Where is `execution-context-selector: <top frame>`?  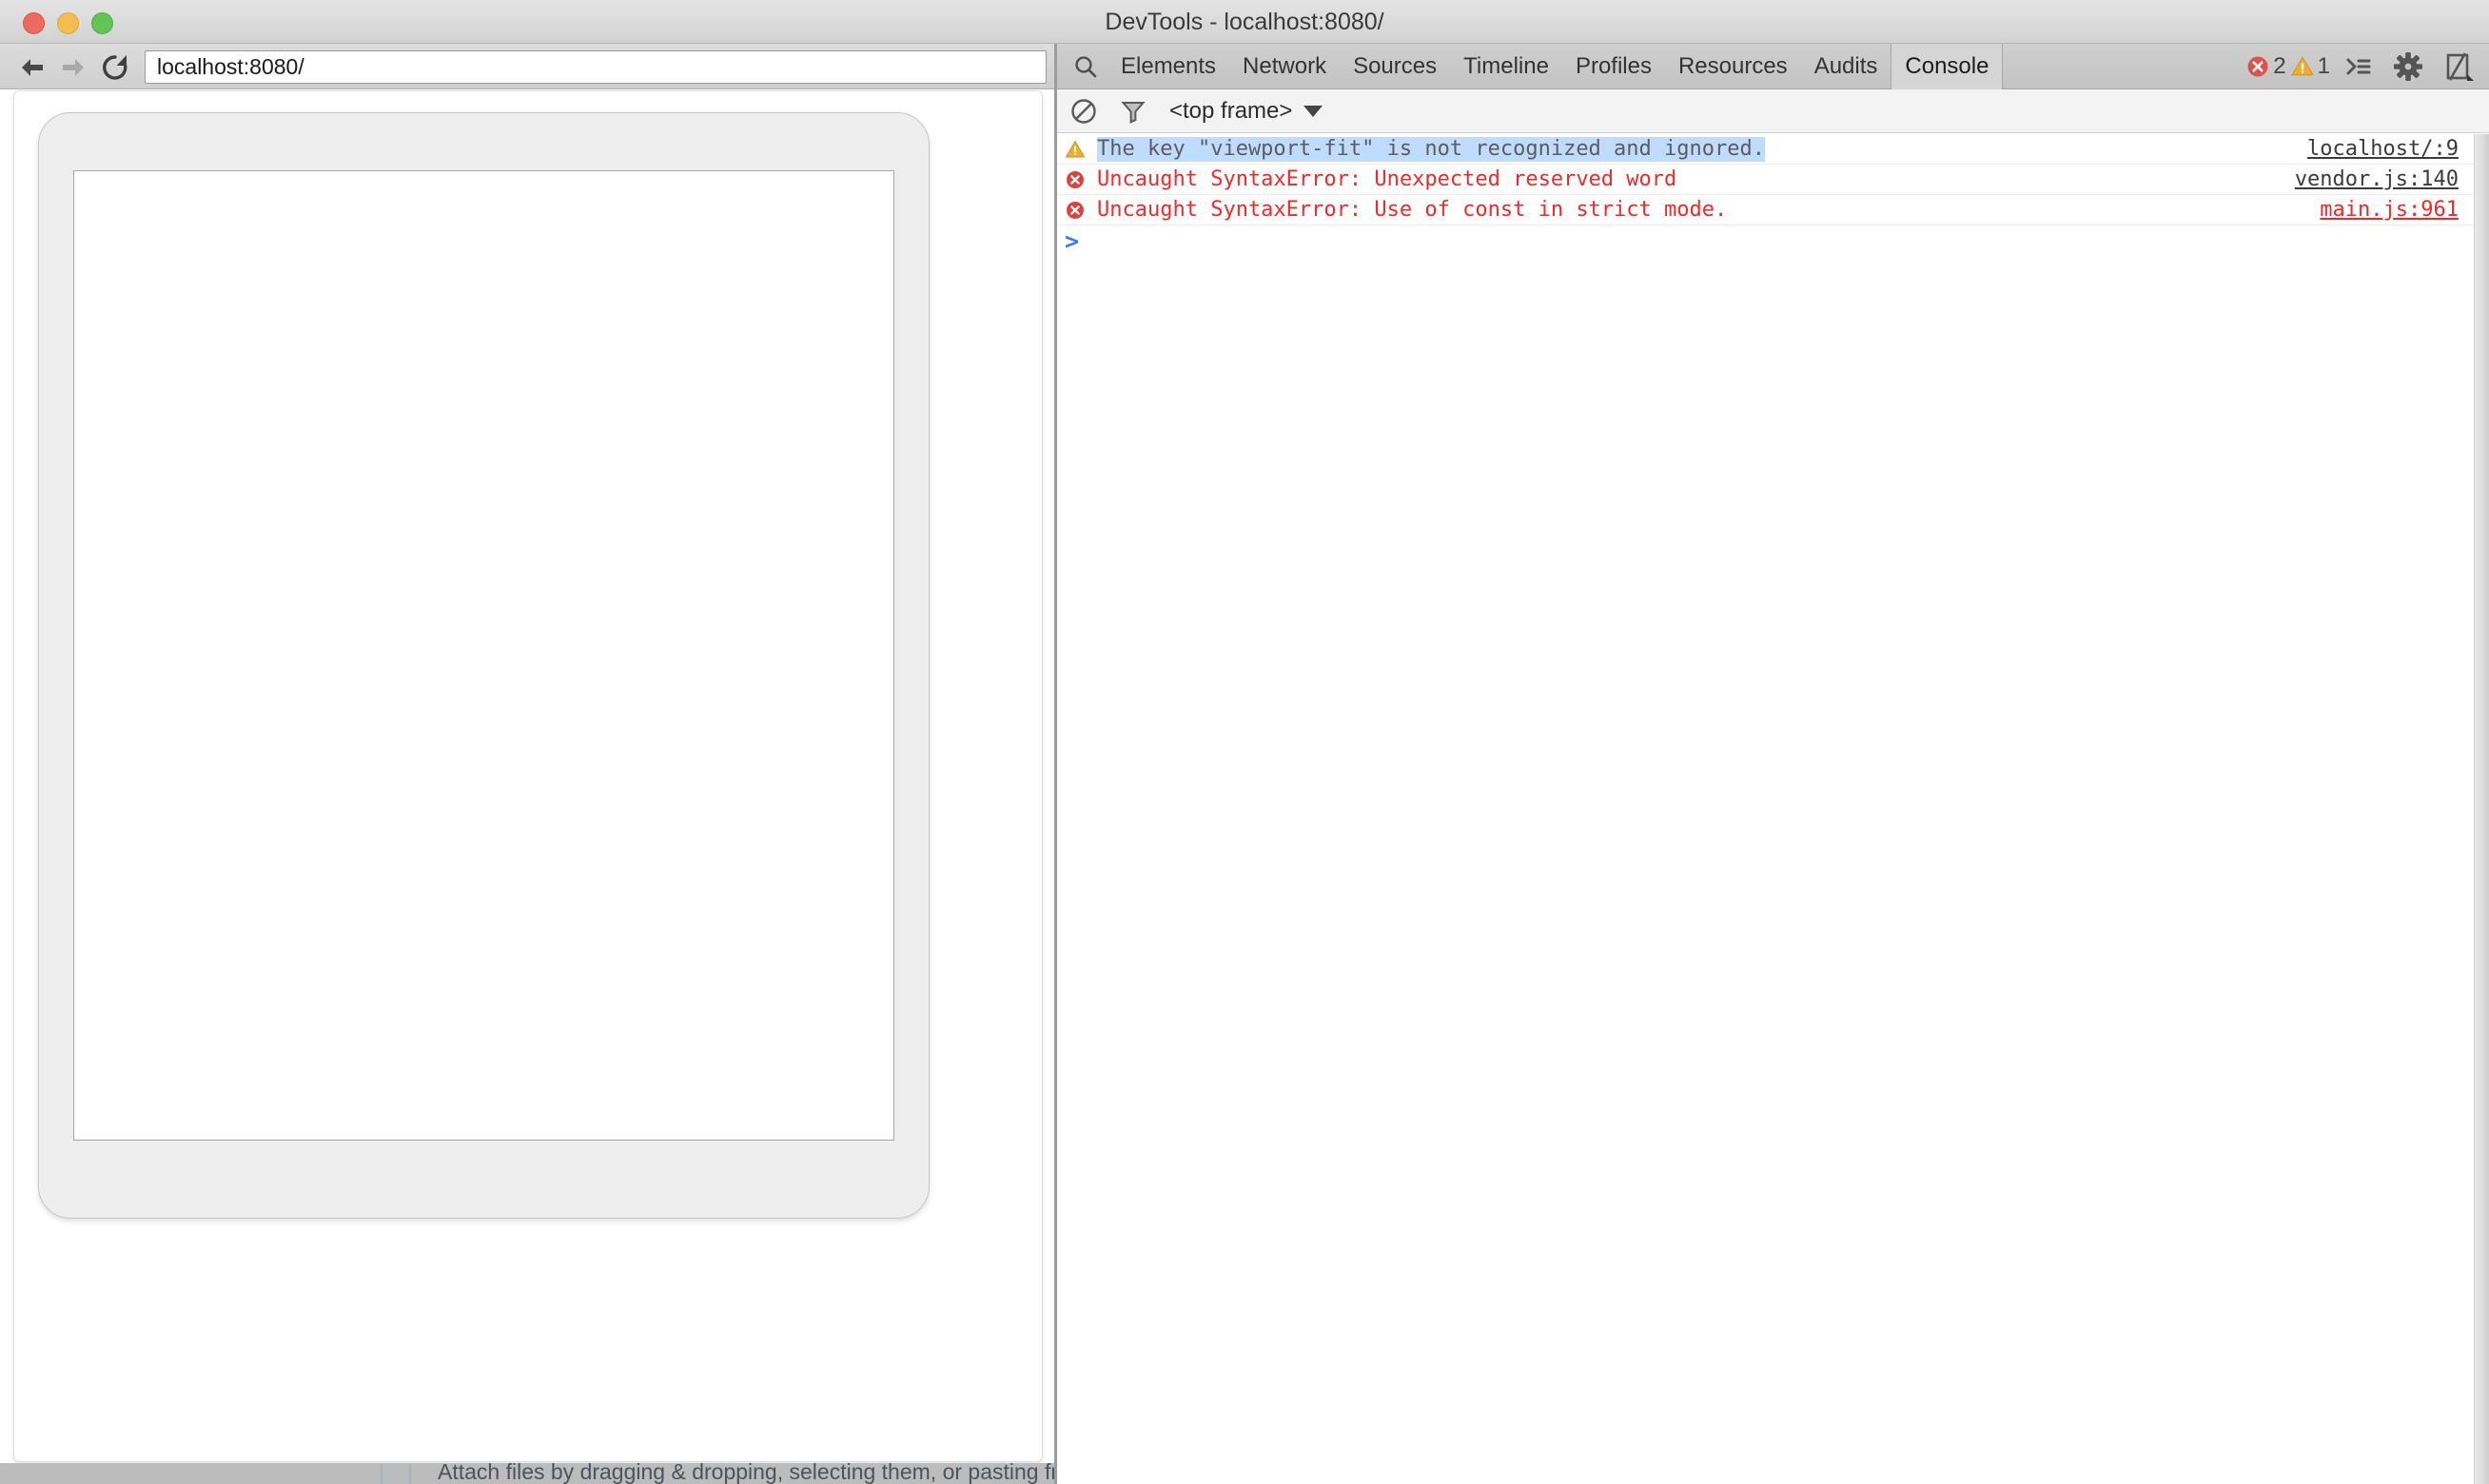
execution-context-selector: <top frame> is located at coordinates (1246, 111).